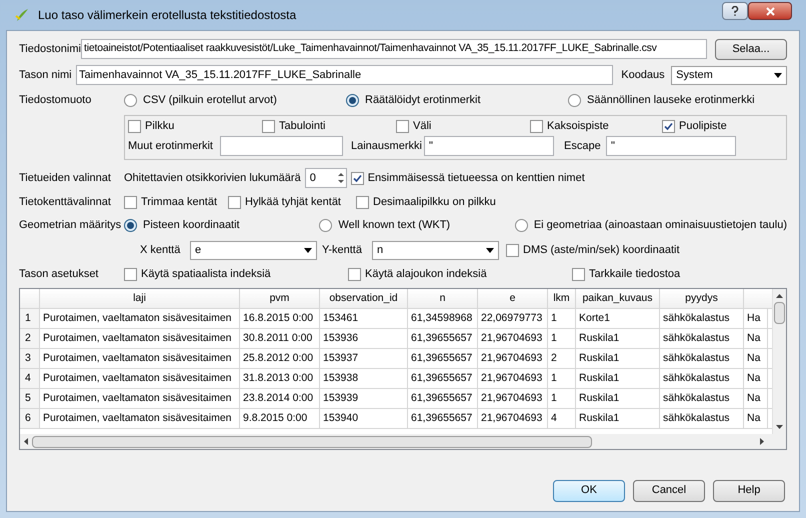  I want to click on escape-field: ", so click(671, 146).